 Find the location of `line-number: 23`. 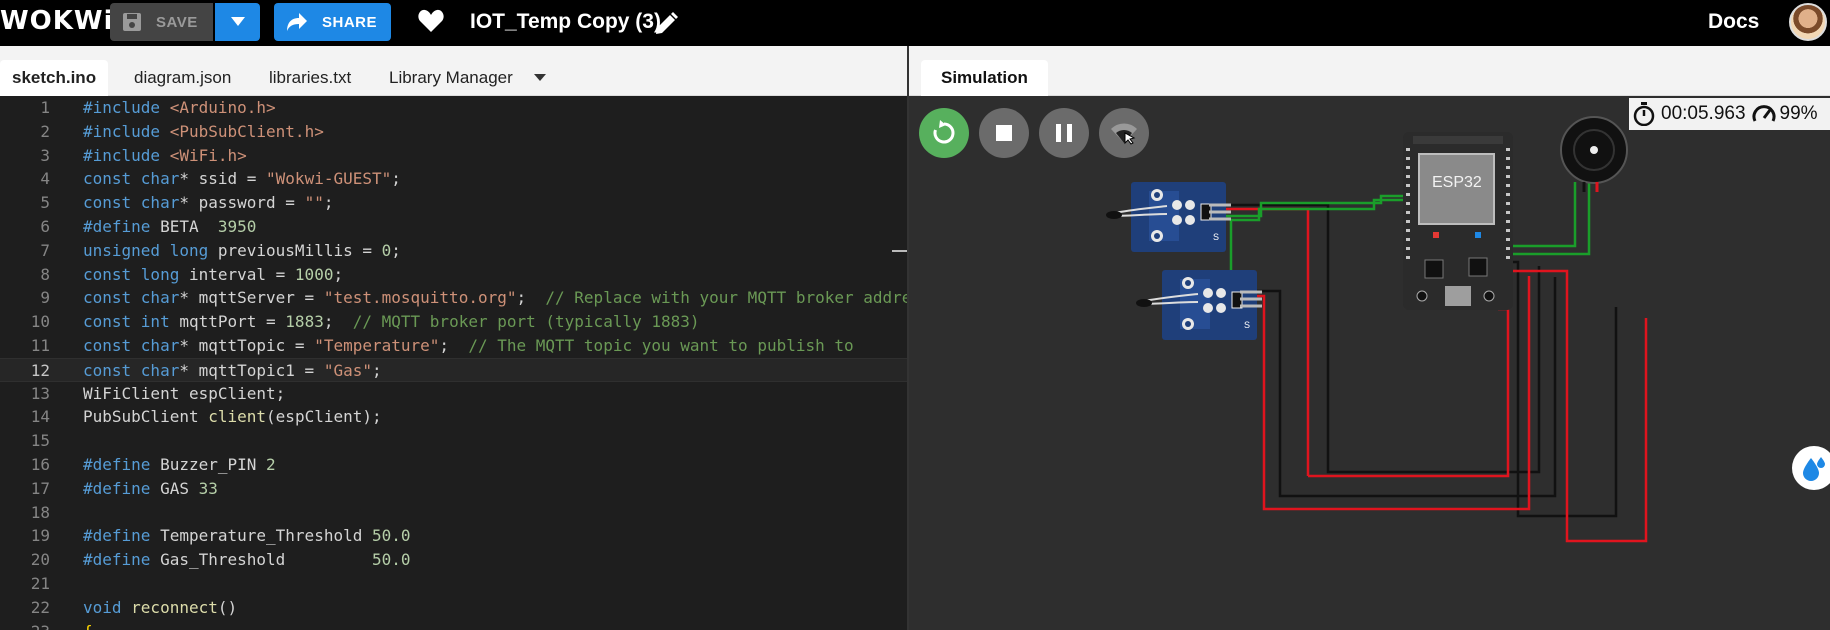

line-number: 23 is located at coordinates (25, 625).